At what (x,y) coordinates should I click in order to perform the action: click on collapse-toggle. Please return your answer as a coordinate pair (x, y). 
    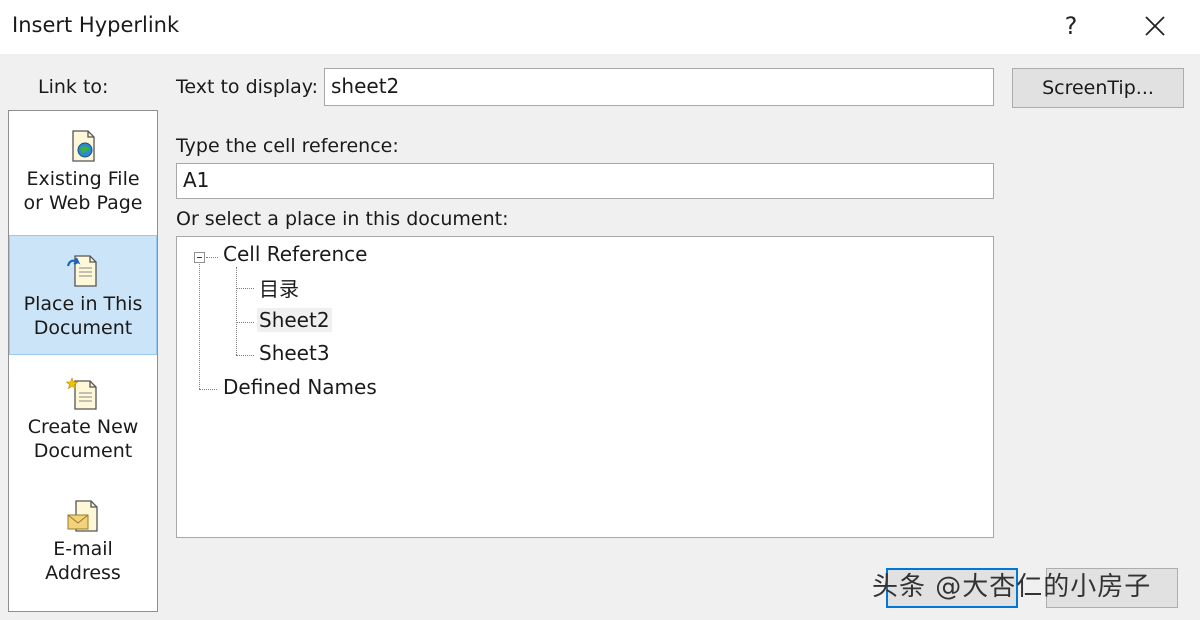
    Looking at the image, I should click on (199, 257).